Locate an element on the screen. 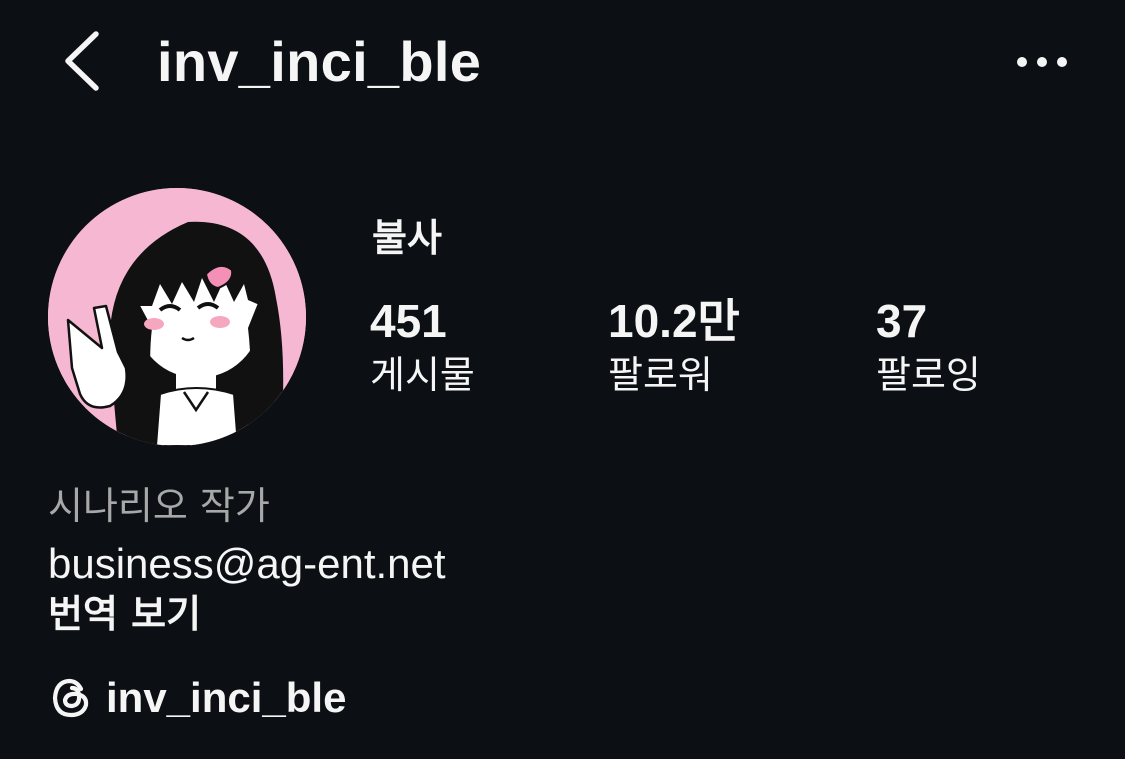 The height and width of the screenshot is (759, 1125). posts-count-label: 게시물 is located at coordinates (422, 375).